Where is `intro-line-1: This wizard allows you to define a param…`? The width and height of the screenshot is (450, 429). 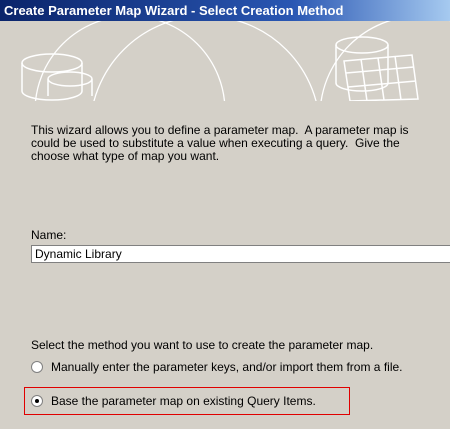
intro-line-1: This wizard allows you to define a param… is located at coordinates (220, 130).